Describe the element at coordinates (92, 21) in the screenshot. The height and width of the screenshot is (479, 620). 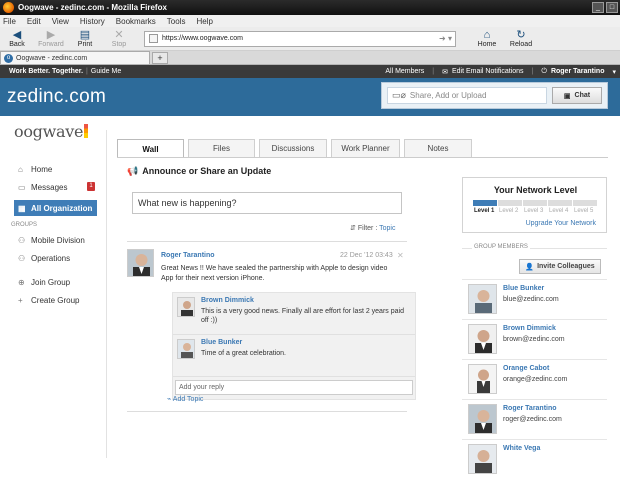
I see `menu-history: History` at that location.